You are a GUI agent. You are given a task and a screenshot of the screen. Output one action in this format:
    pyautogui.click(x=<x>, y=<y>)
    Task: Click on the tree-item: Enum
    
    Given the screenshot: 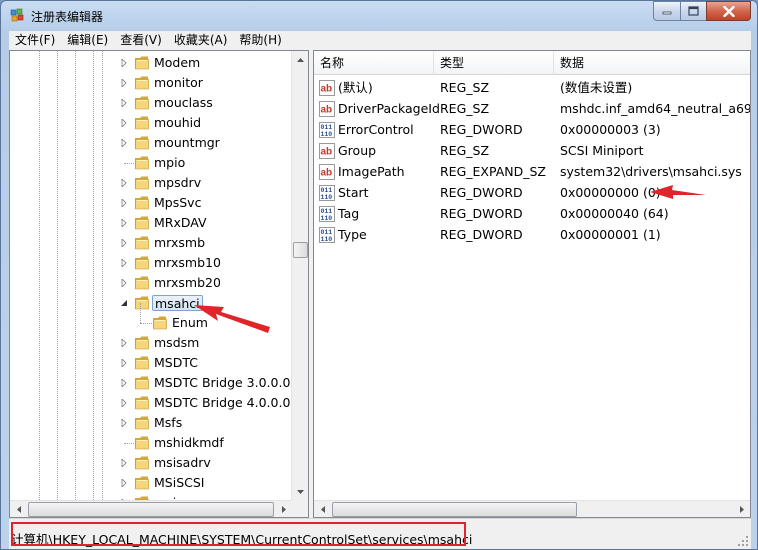 What is the action you would take?
    pyautogui.click(x=151, y=318)
    